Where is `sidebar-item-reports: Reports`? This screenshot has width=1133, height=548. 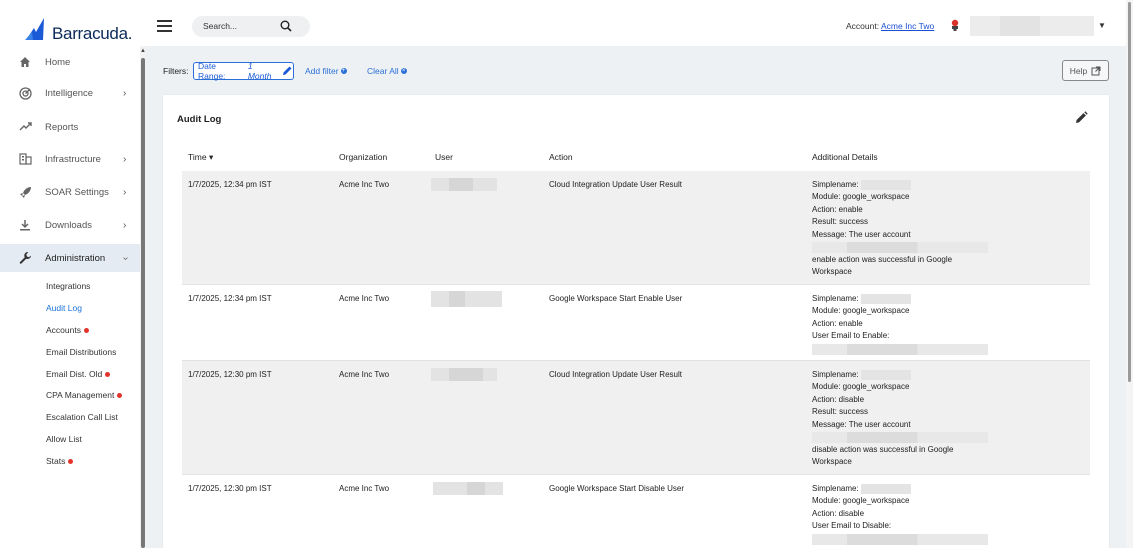
sidebar-item-reports: Reports is located at coordinates (70, 127).